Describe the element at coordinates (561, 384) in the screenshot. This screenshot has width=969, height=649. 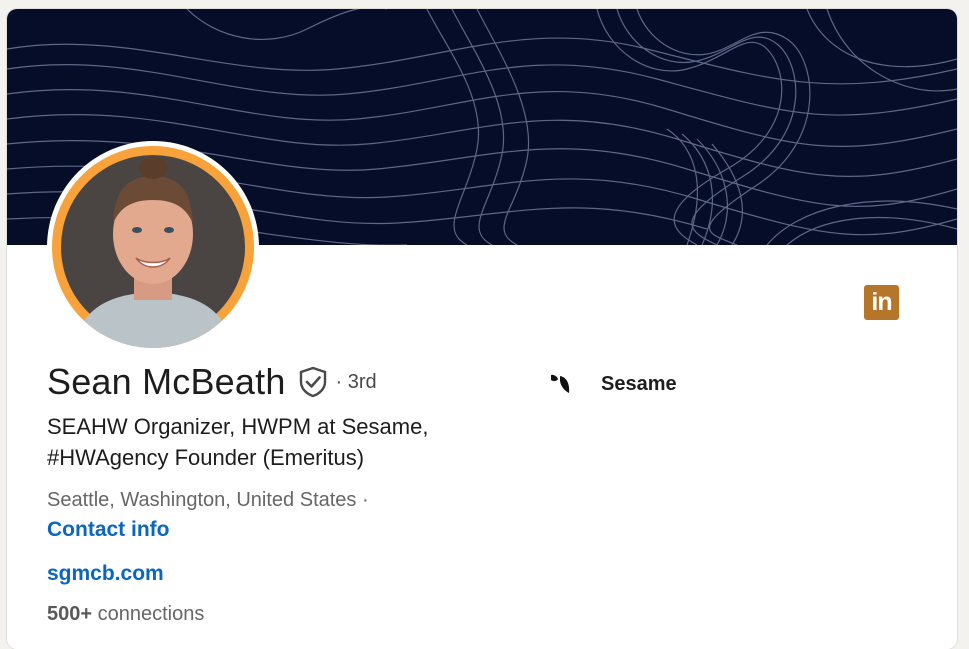
I see `sesame-logo-icon` at that location.